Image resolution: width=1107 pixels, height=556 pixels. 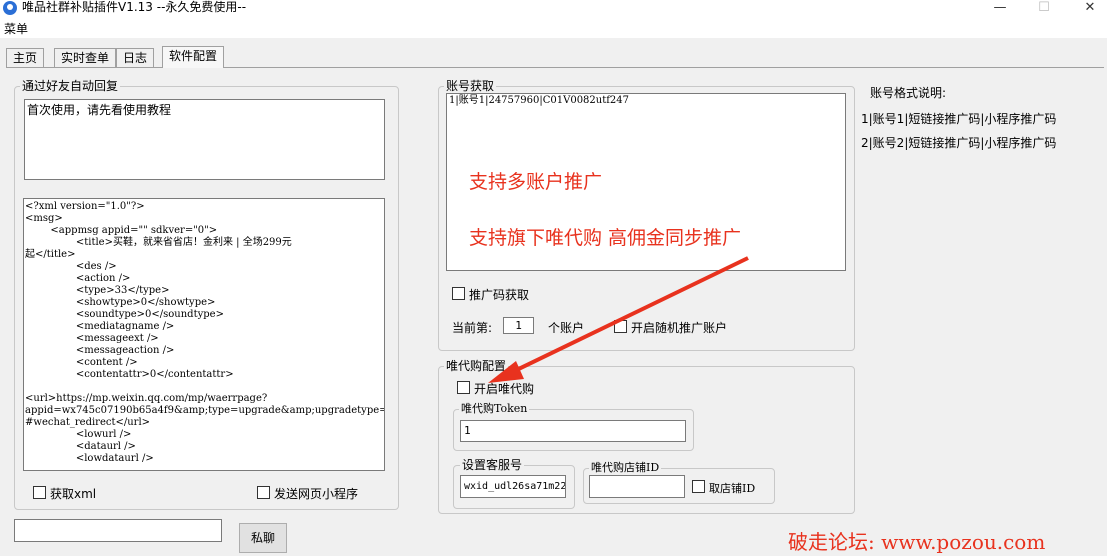 I want to click on tab-settings: 软件配置, so click(x=193, y=57).